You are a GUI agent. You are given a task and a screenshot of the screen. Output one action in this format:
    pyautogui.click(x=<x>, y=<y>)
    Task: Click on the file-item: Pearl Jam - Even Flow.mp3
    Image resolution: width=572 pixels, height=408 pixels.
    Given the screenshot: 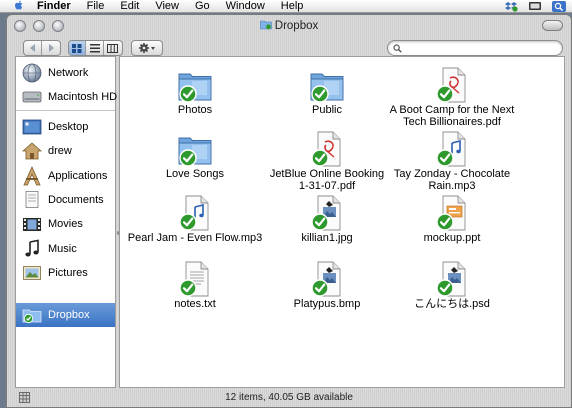 What is the action you would take?
    pyautogui.click(x=195, y=219)
    